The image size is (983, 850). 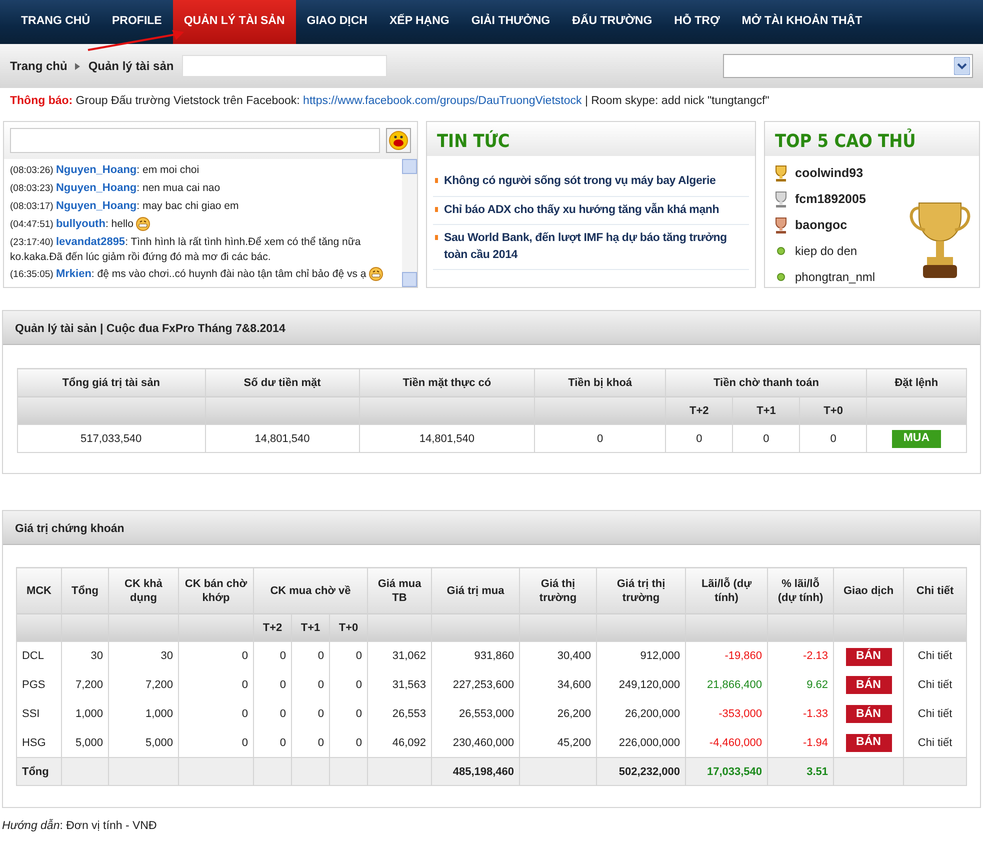 What do you see at coordinates (204, 224) in the screenshot?
I see `chat-message: (04:47:51) bullyouth: hello` at bounding box center [204, 224].